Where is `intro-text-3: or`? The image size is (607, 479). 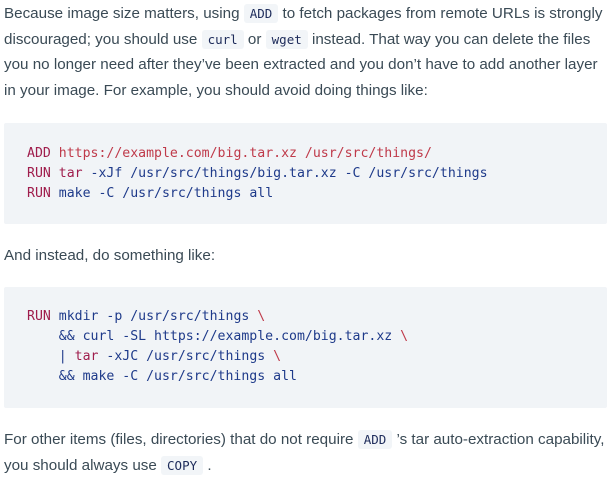
intro-text-3: or is located at coordinates (254, 39).